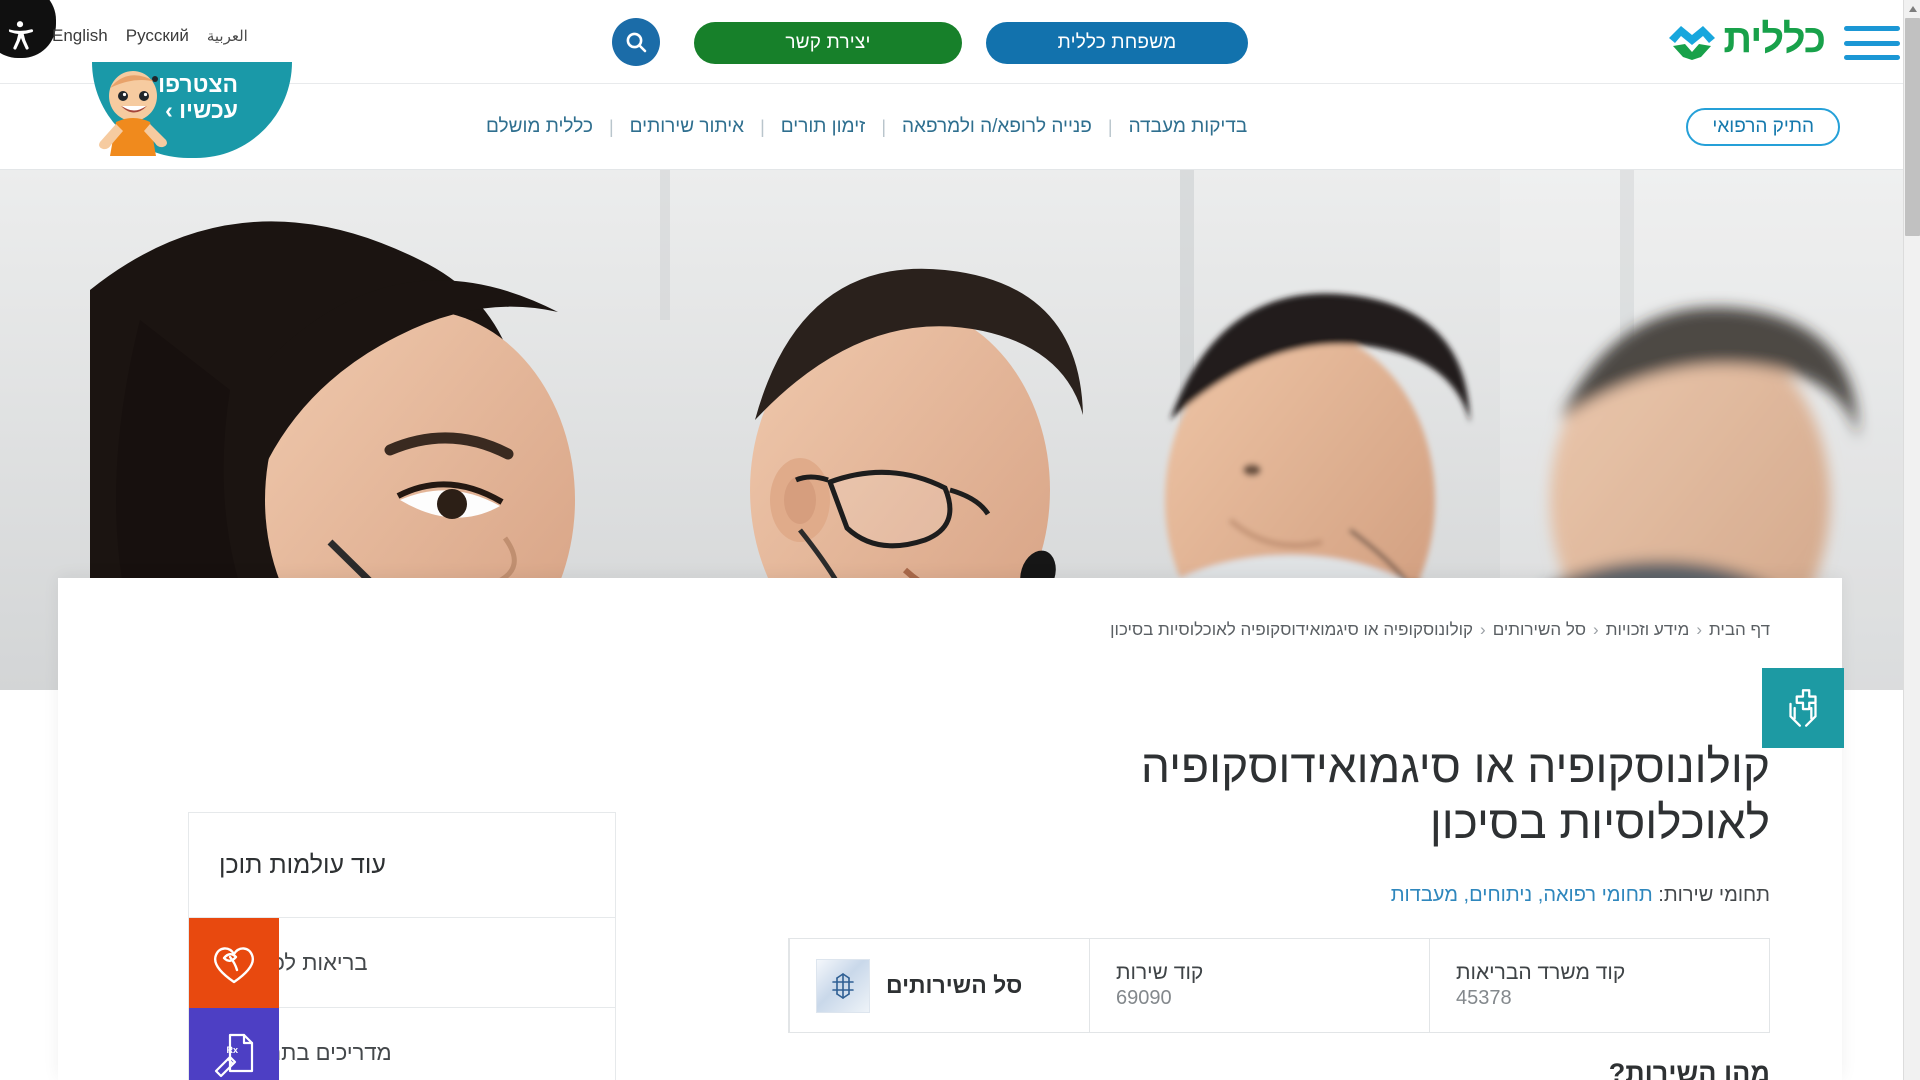 This screenshot has height=1080, width=1920. What do you see at coordinates (133, 113) in the screenshot?
I see `mascot-character-icon` at bounding box center [133, 113].